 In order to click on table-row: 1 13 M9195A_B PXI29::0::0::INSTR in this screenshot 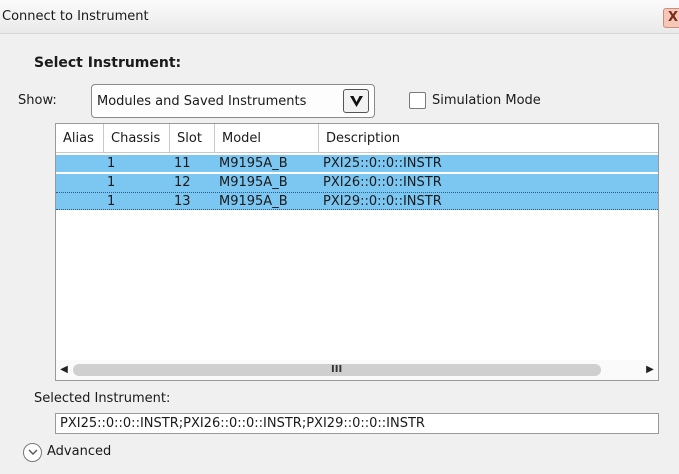, I will do `click(357, 201)`.